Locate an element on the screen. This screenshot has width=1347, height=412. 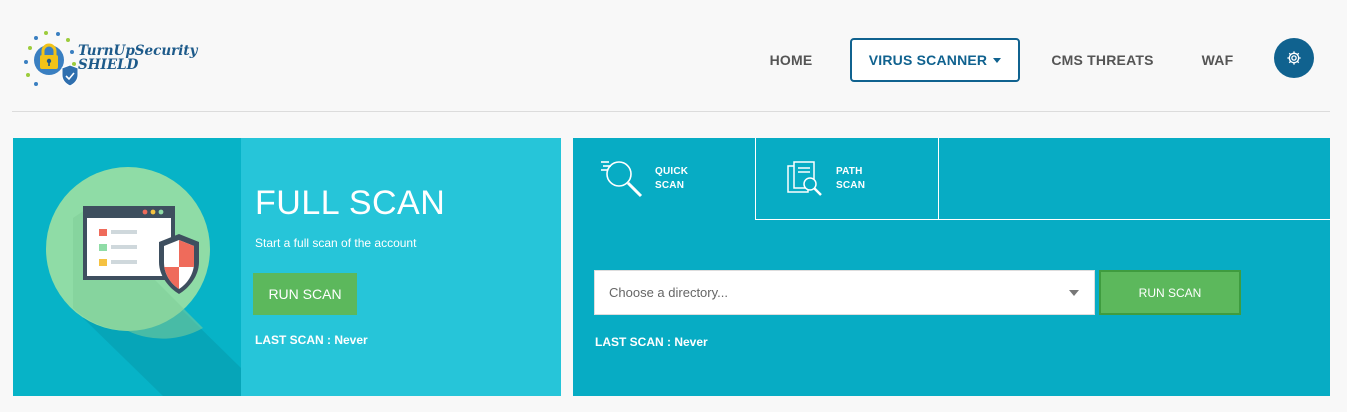
brand-name: TurnUpSecurity SHIELD is located at coordinates (137, 58).